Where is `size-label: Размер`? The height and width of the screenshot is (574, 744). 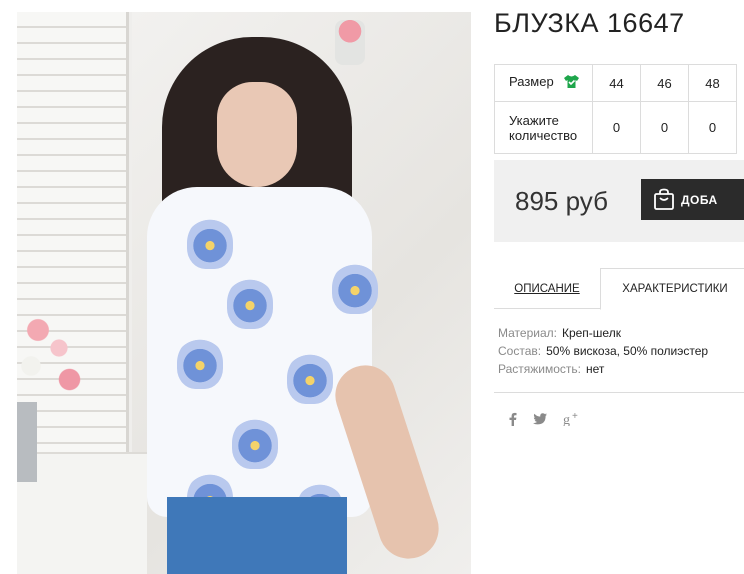
size-label: Размер is located at coordinates (531, 81).